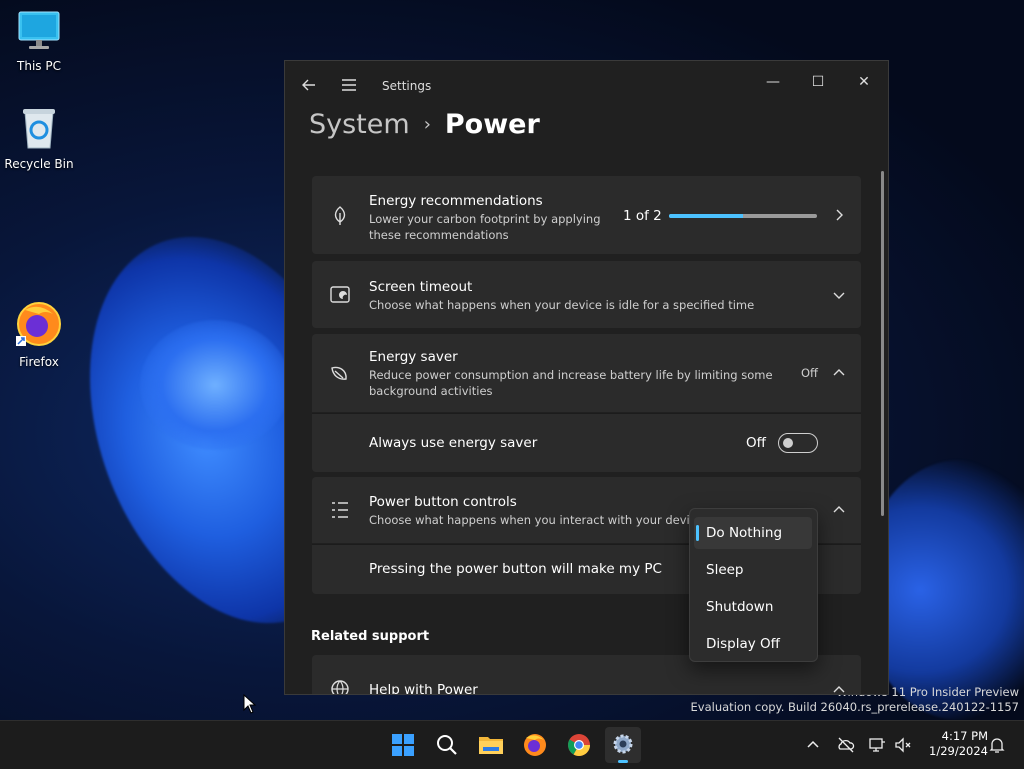 The image size is (1024, 769). Describe the element at coordinates (877, 745) in the screenshot. I see `network-icon` at that location.